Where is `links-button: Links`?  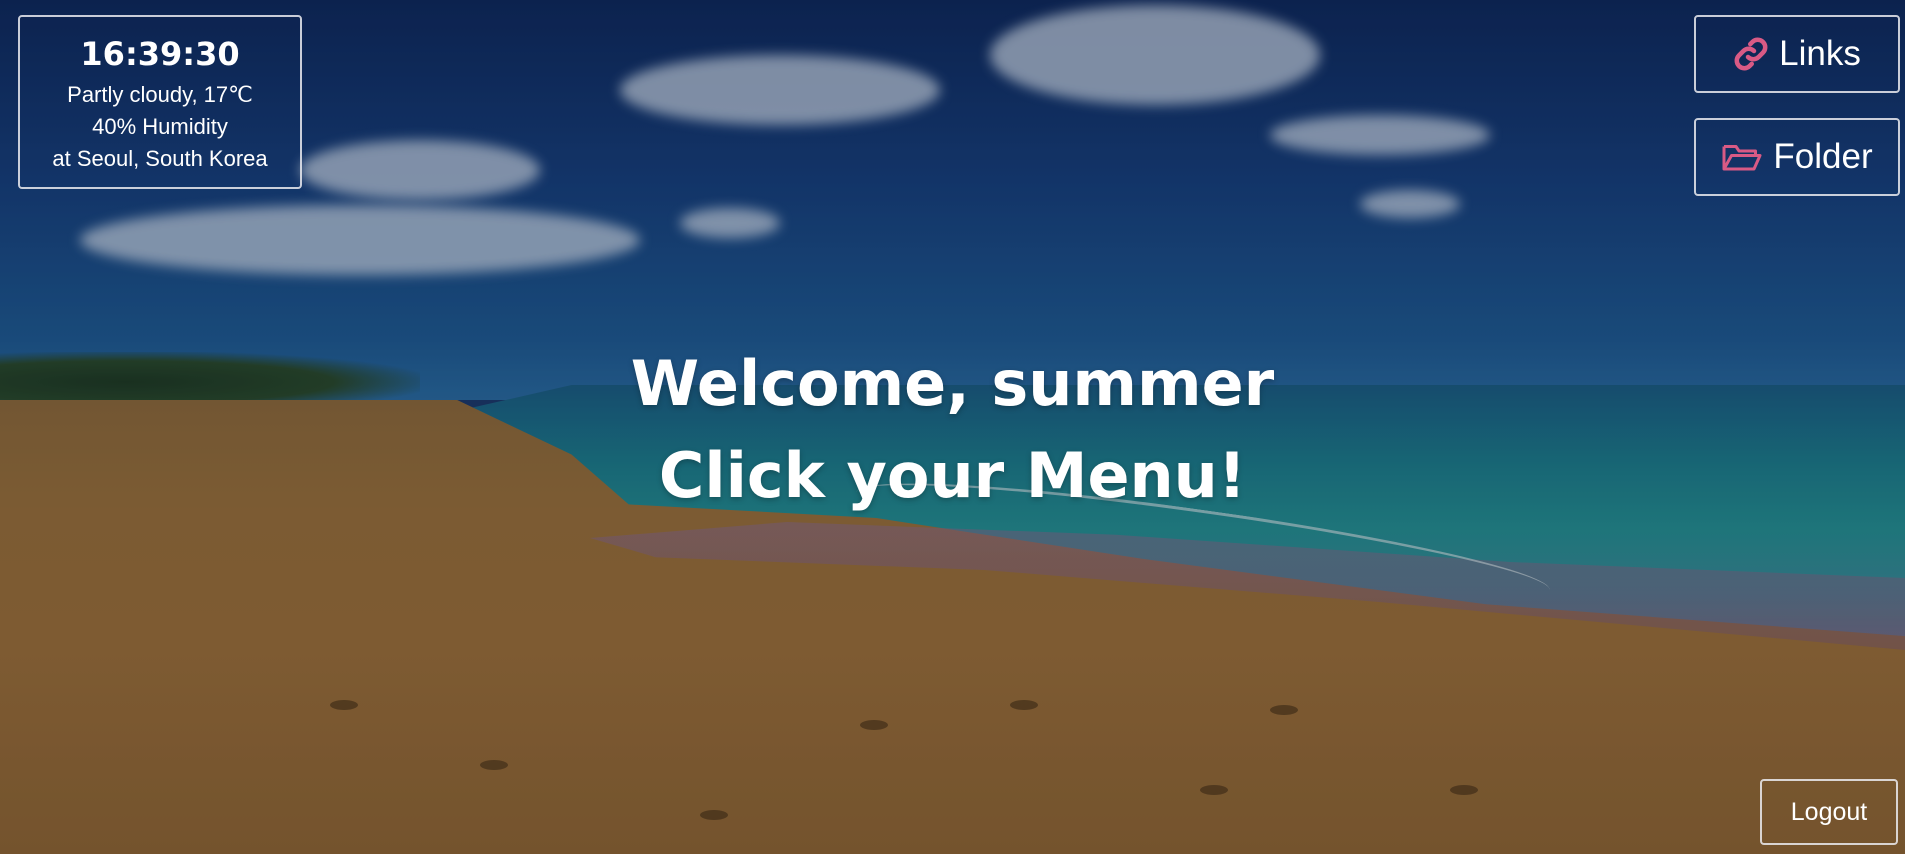
links-button: Links is located at coordinates (1797, 54).